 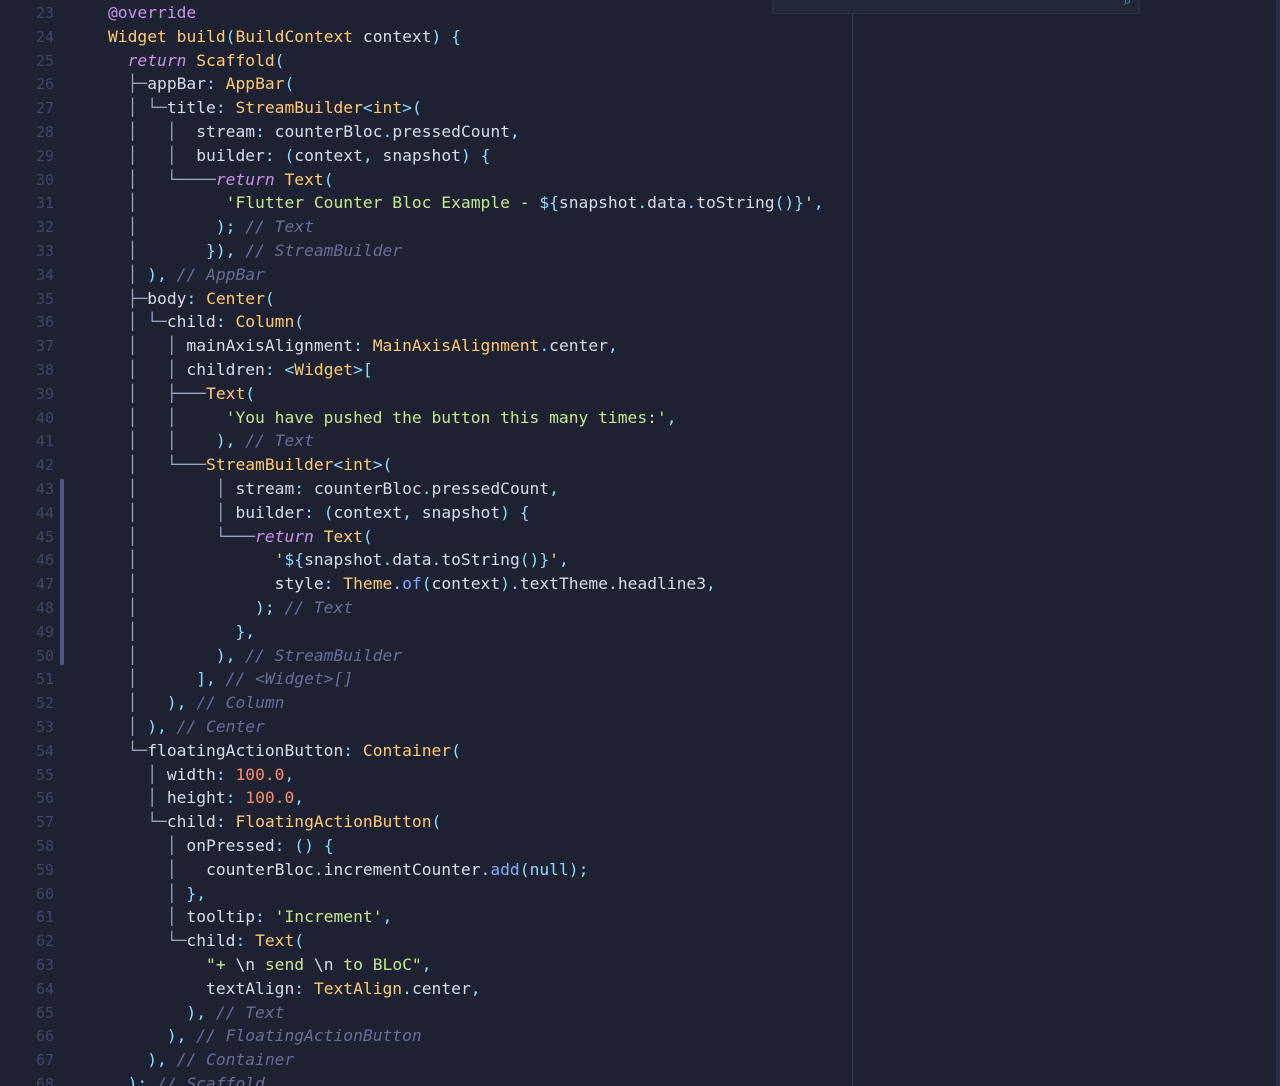 What do you see at coordinates (201, 36) in the screenshot?
I see `code-token: build` at bounding box center [201, 36].